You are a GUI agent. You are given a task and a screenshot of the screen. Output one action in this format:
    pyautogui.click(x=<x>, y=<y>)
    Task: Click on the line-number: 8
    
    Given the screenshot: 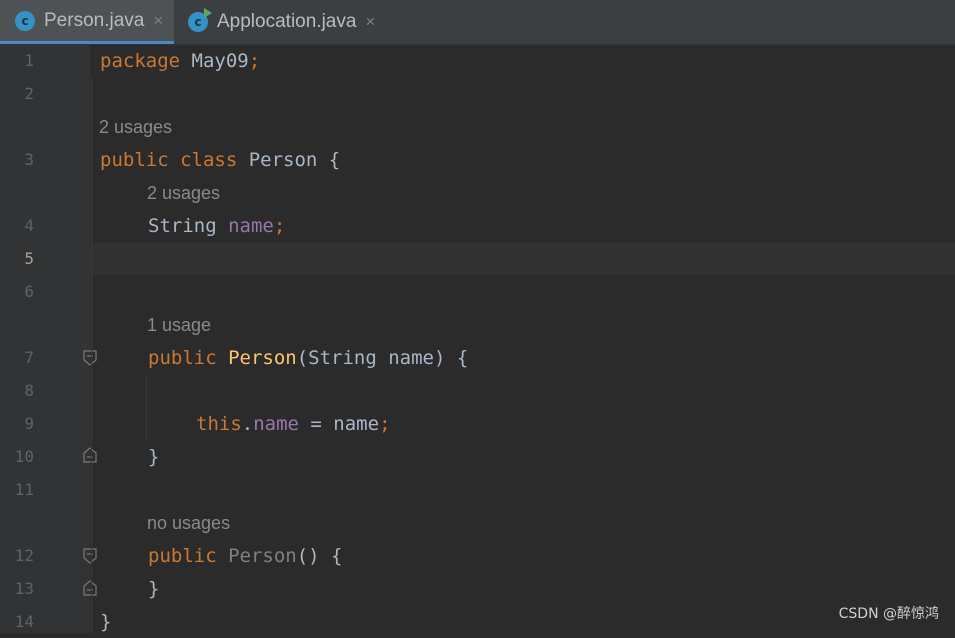 What is the action you would take?
    pyautogui.click(x=29, y=390)
    